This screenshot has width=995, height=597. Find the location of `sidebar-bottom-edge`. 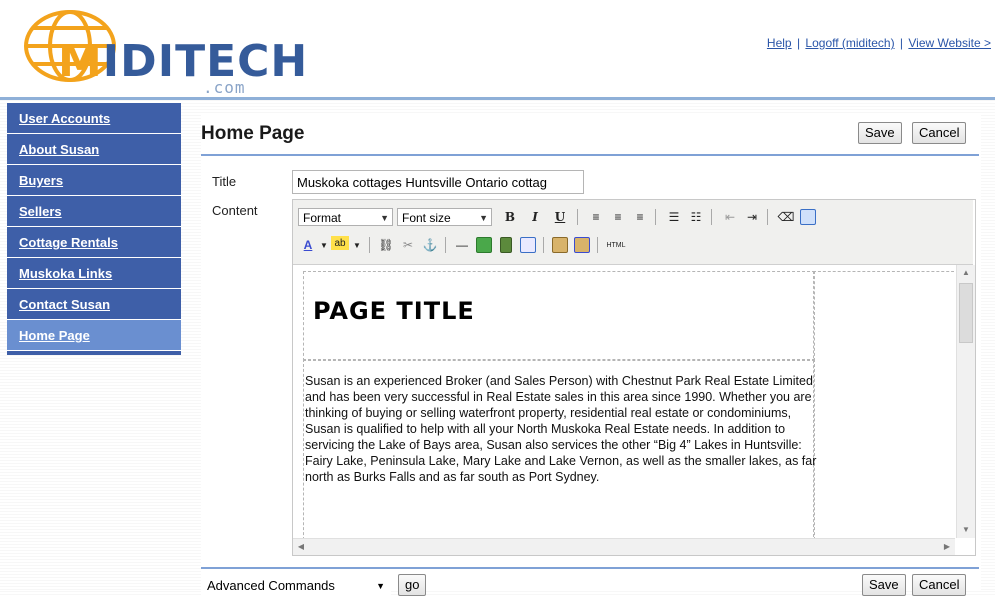

sidebar-bottom-edge is located at coordinates (94, 353).